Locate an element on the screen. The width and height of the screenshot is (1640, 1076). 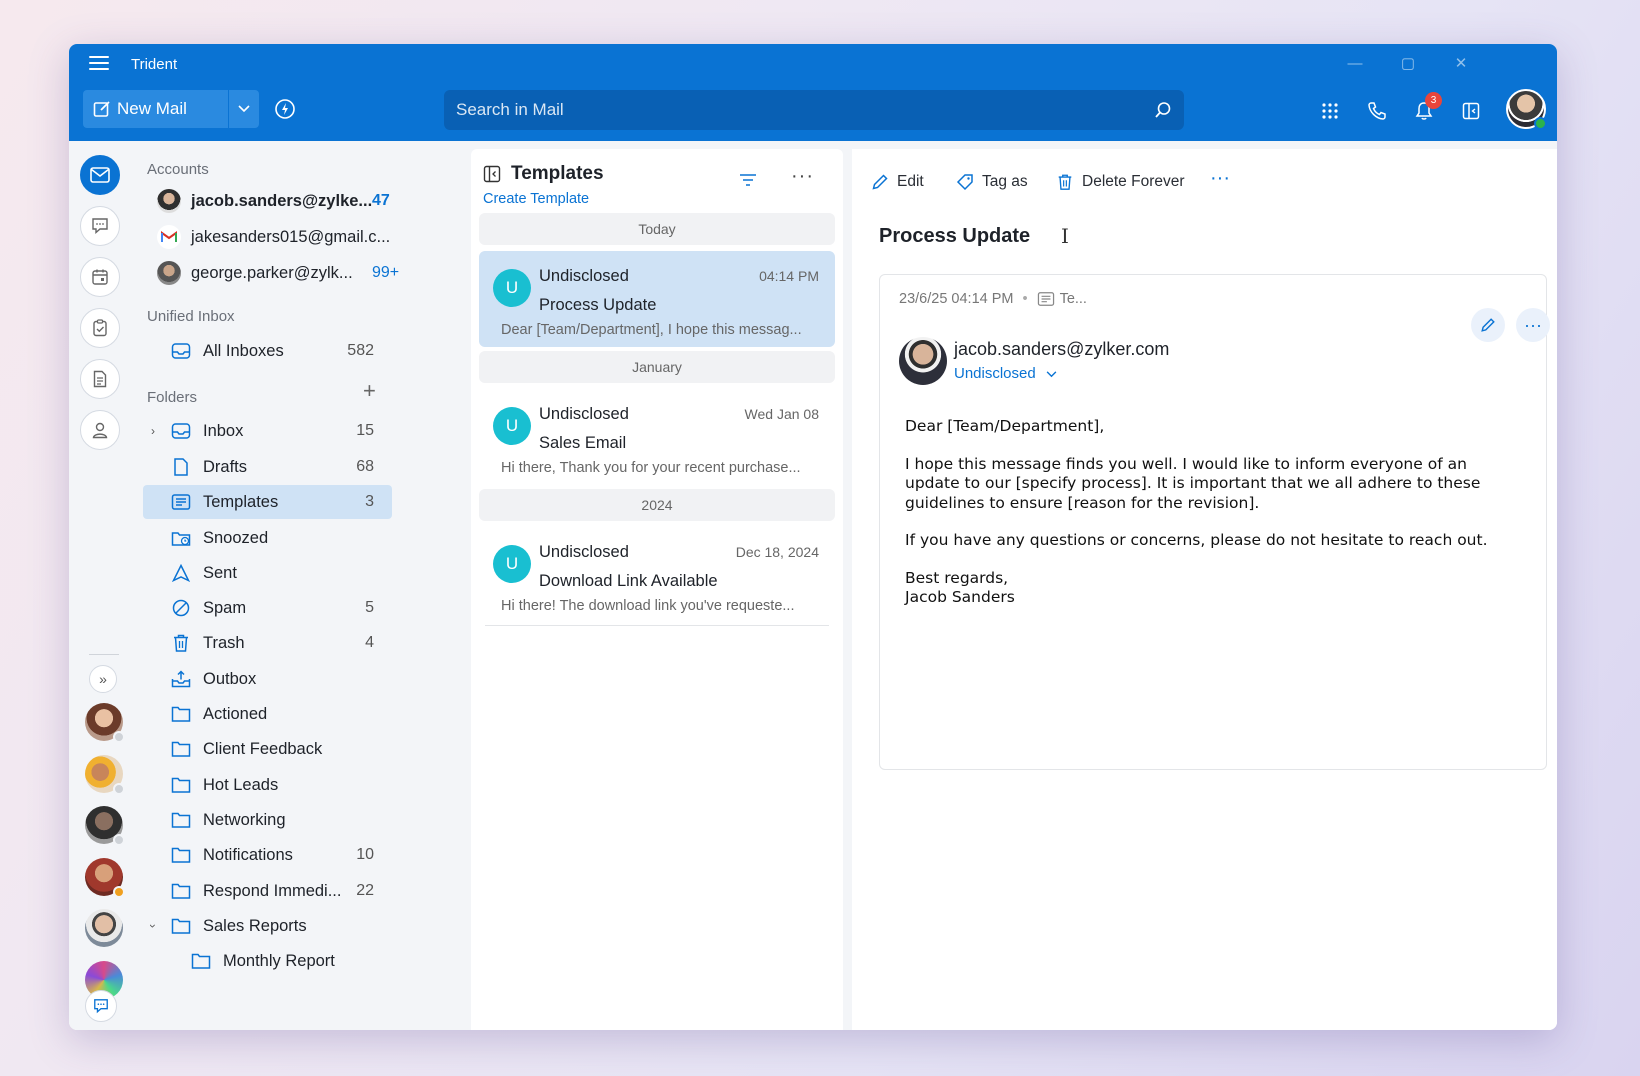
close-icon: ✕ is located at coordinates (1461, 64).